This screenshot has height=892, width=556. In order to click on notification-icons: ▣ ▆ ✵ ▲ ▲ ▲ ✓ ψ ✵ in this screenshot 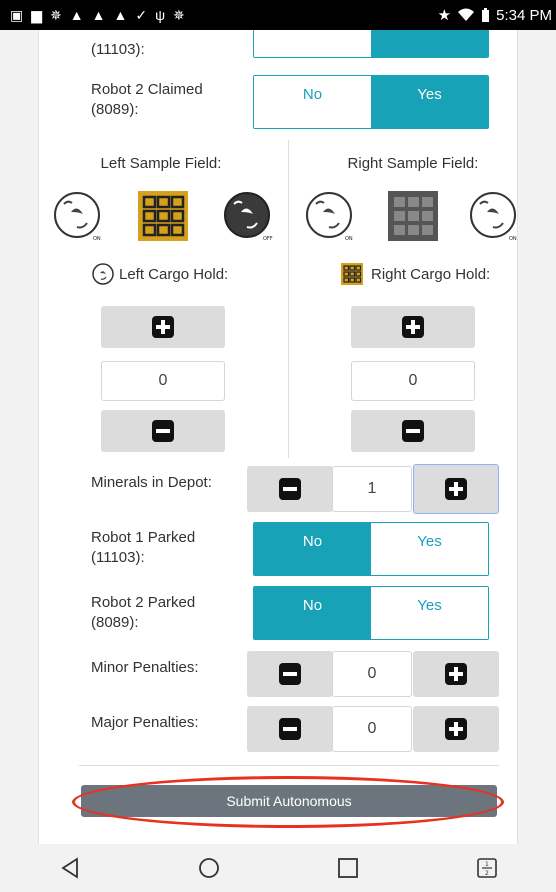, I will do `click(97, 15)`.